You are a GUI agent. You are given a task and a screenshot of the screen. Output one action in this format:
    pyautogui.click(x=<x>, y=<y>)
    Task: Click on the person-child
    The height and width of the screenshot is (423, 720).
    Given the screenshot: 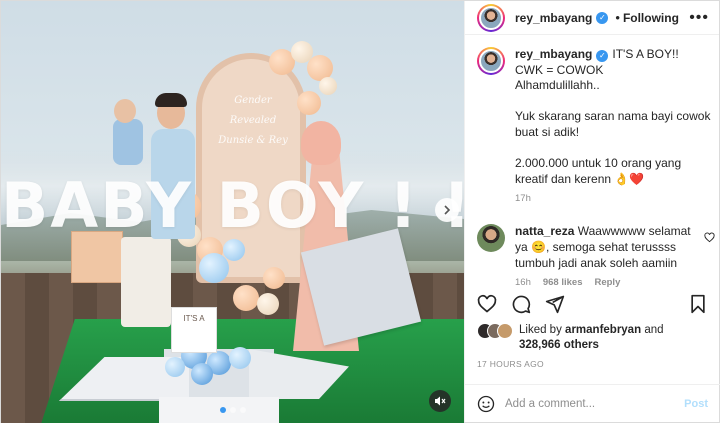 What is the action you would take?
    pyautogui.click(x=128, y=142)
    